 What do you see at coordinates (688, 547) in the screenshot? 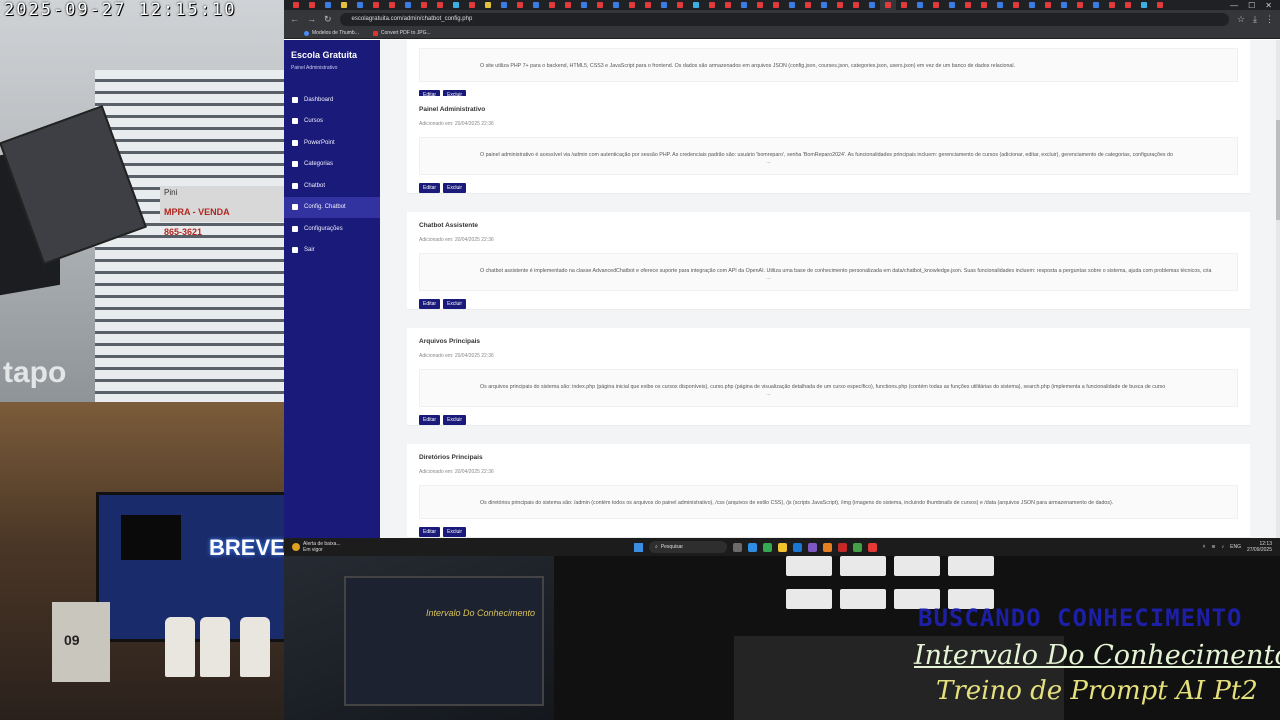
I see `taskbar-search: ⌕ Pesquisar` at bounding box center [688, 547].